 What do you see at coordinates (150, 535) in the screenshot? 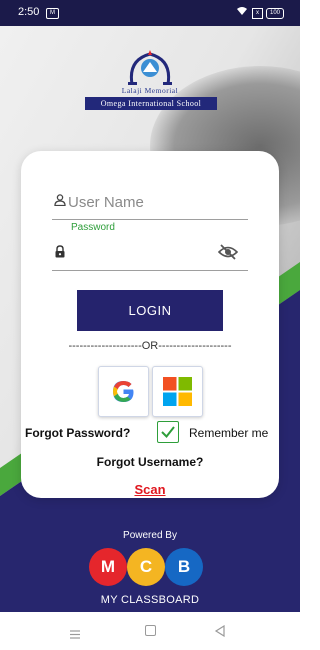
I see `powered-by-text: Powered By` at bounding box center [150, 535].